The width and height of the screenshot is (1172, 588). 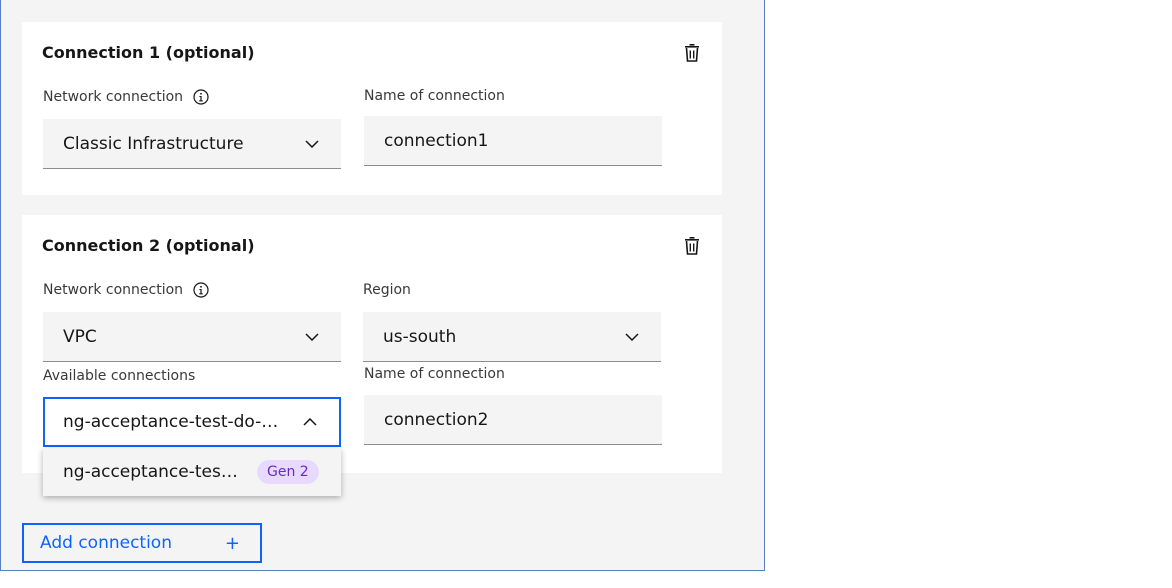 What do you see at coordinates (80, 336) in the screenshot?
I see `network-connection-value: VPC` at bounding box center [80, 336].